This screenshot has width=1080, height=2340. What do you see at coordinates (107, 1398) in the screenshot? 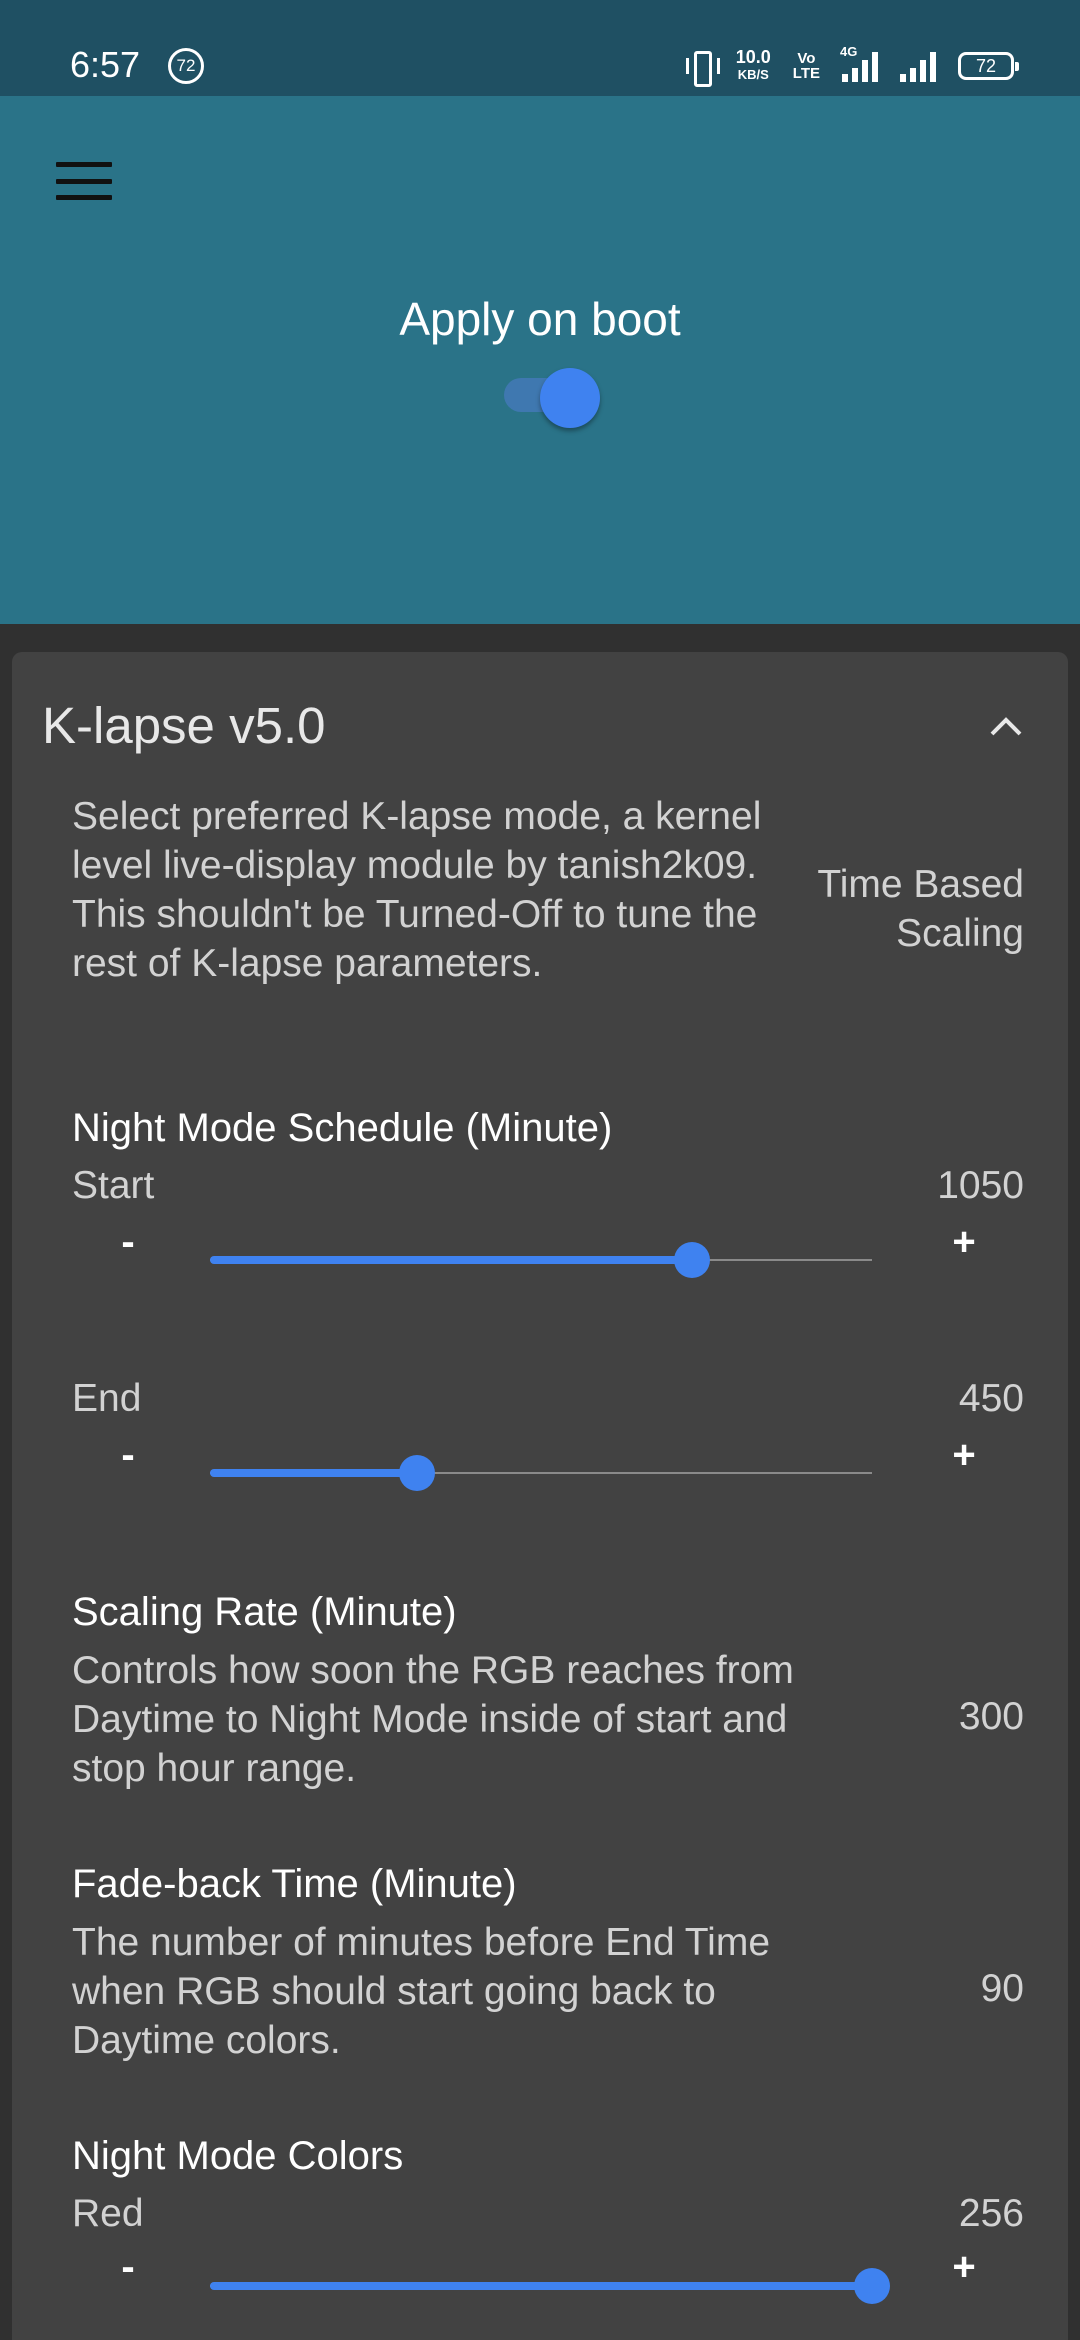
I see `end-label: End` at bounding box center [107, 1398].